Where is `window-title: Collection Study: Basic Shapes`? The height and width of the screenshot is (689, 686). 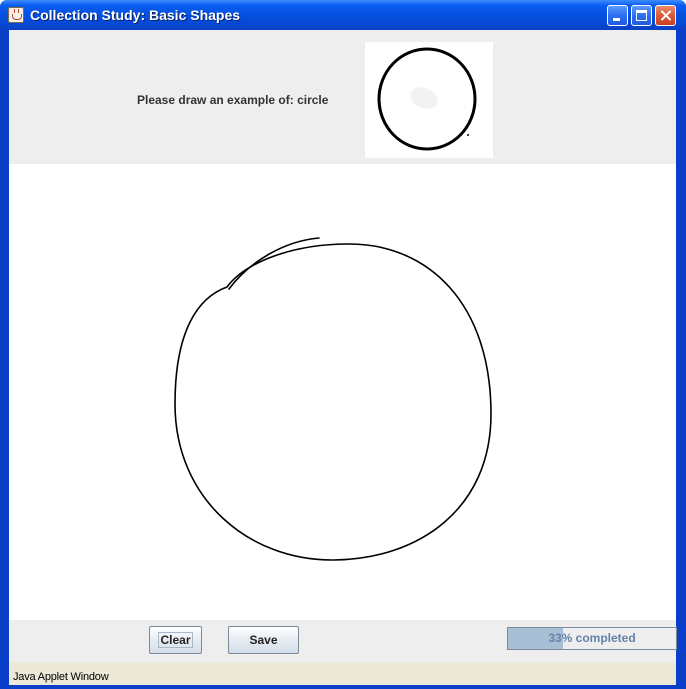 window-title: Collection Study: Basic Shapes is located at coordinates (135, 15).